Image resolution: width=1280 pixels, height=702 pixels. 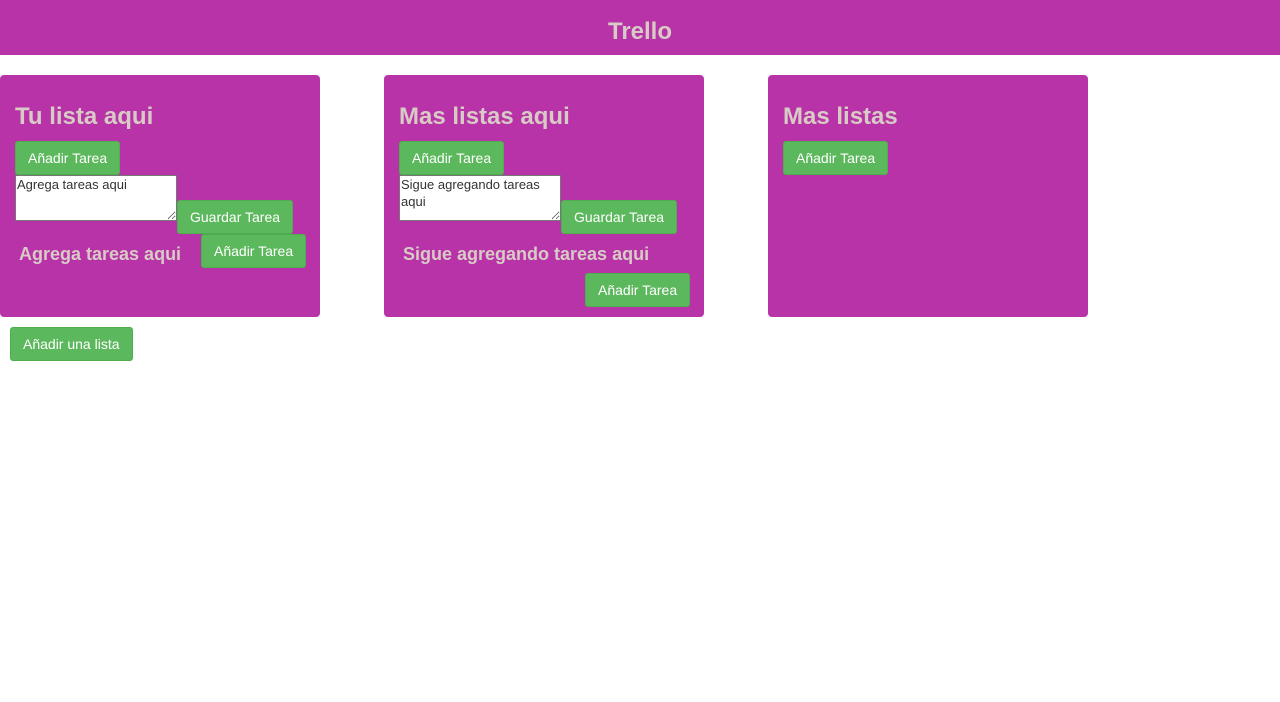 I want to click on list-title: Tu lista aqui, so click(x=84, y=116).